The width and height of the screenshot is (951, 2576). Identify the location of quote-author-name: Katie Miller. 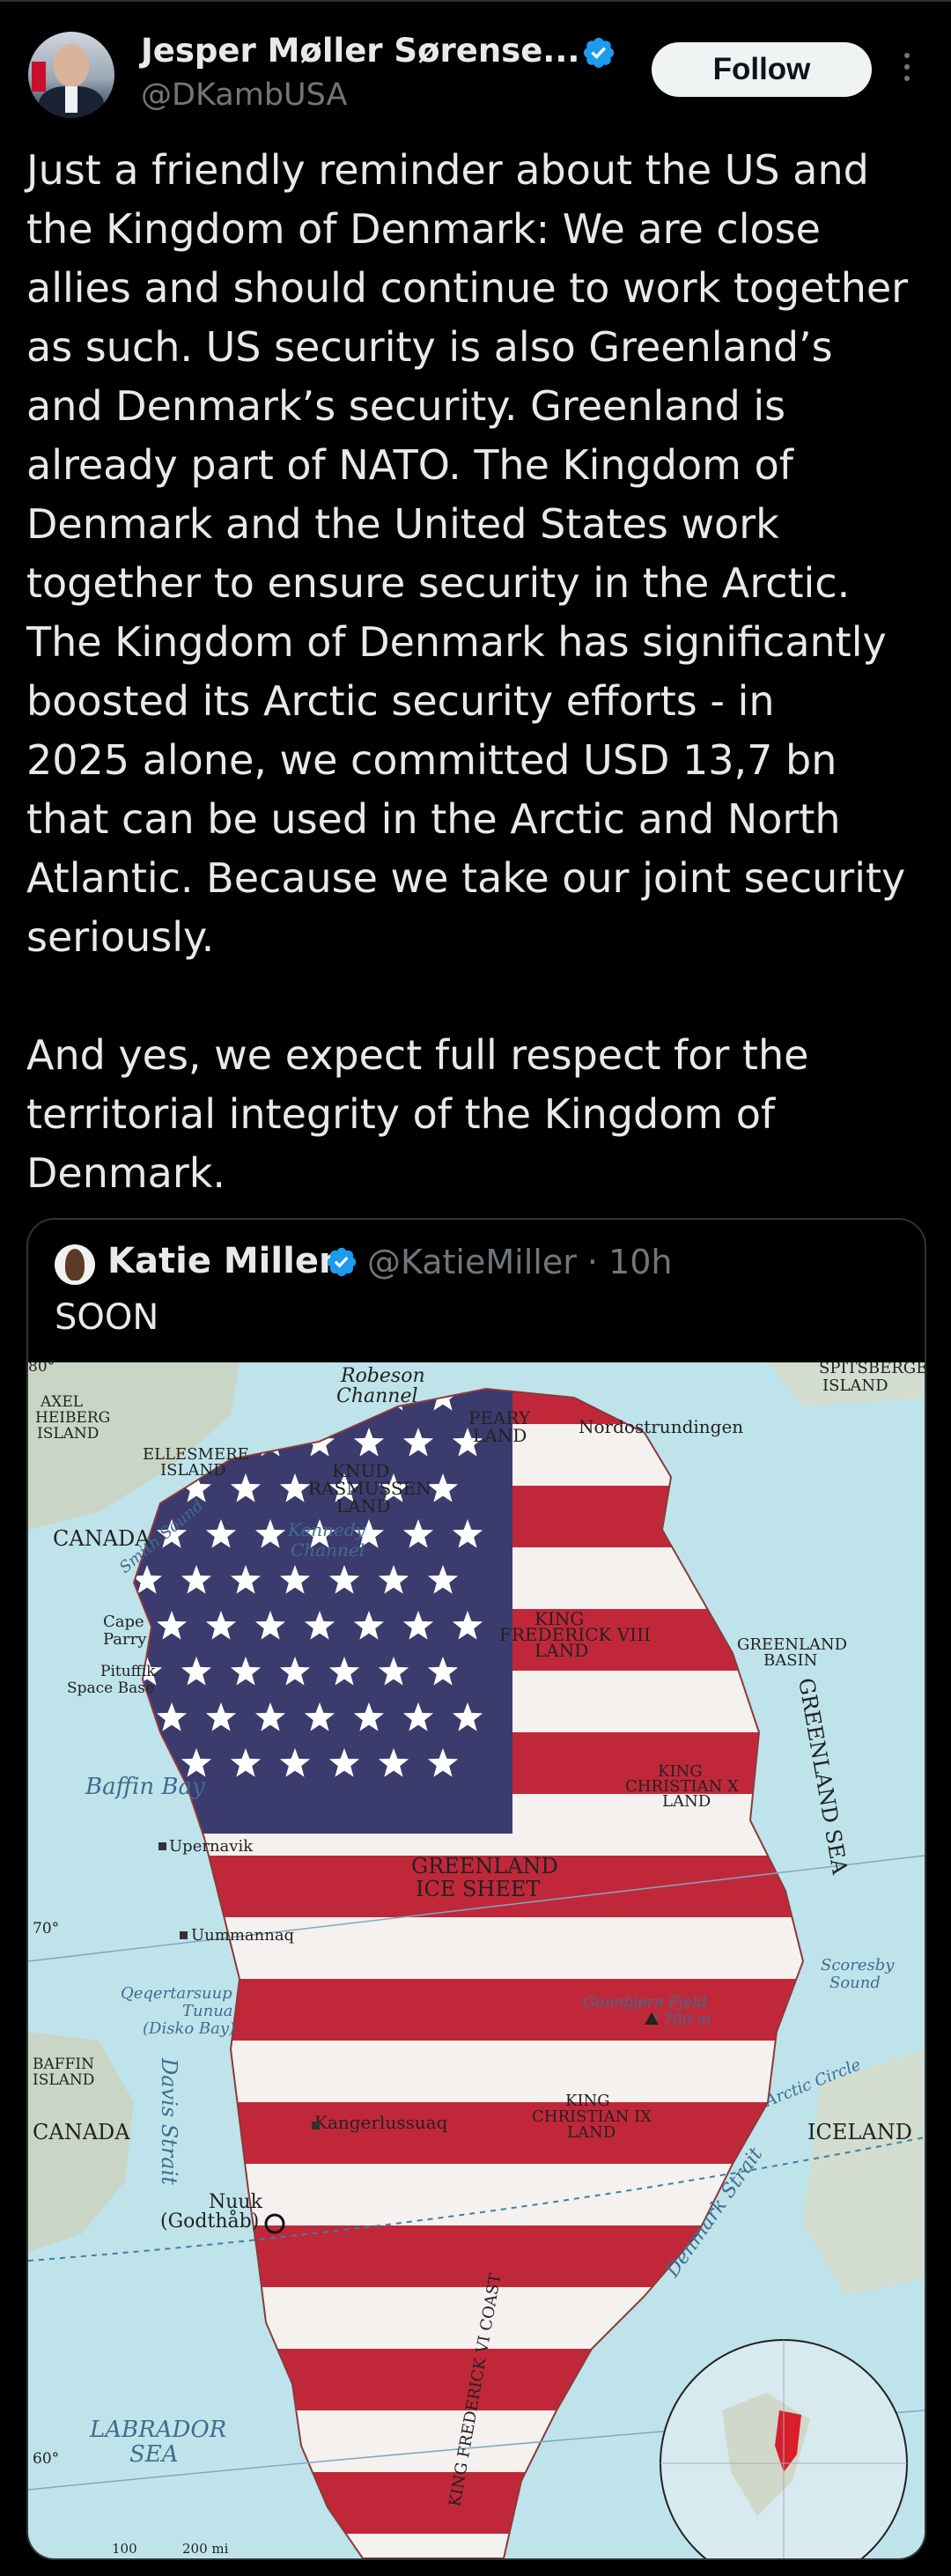
(221, 1261).